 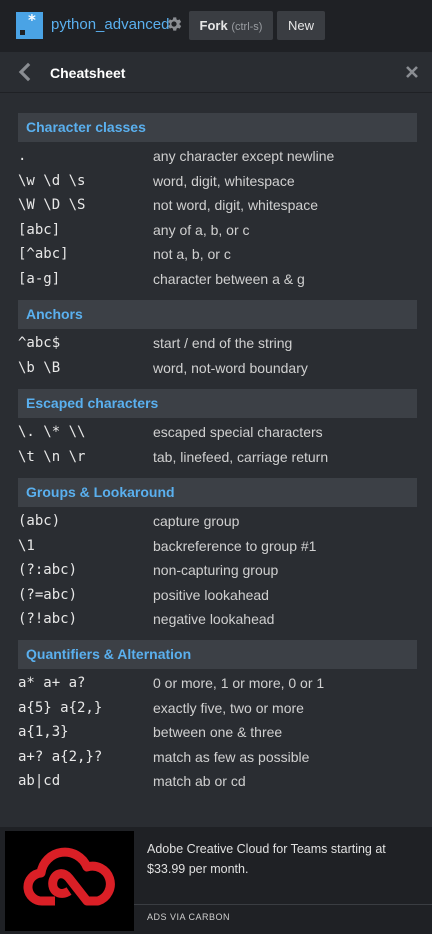 I want to click on regex-description: between one & three, so click(x=218, y=732).